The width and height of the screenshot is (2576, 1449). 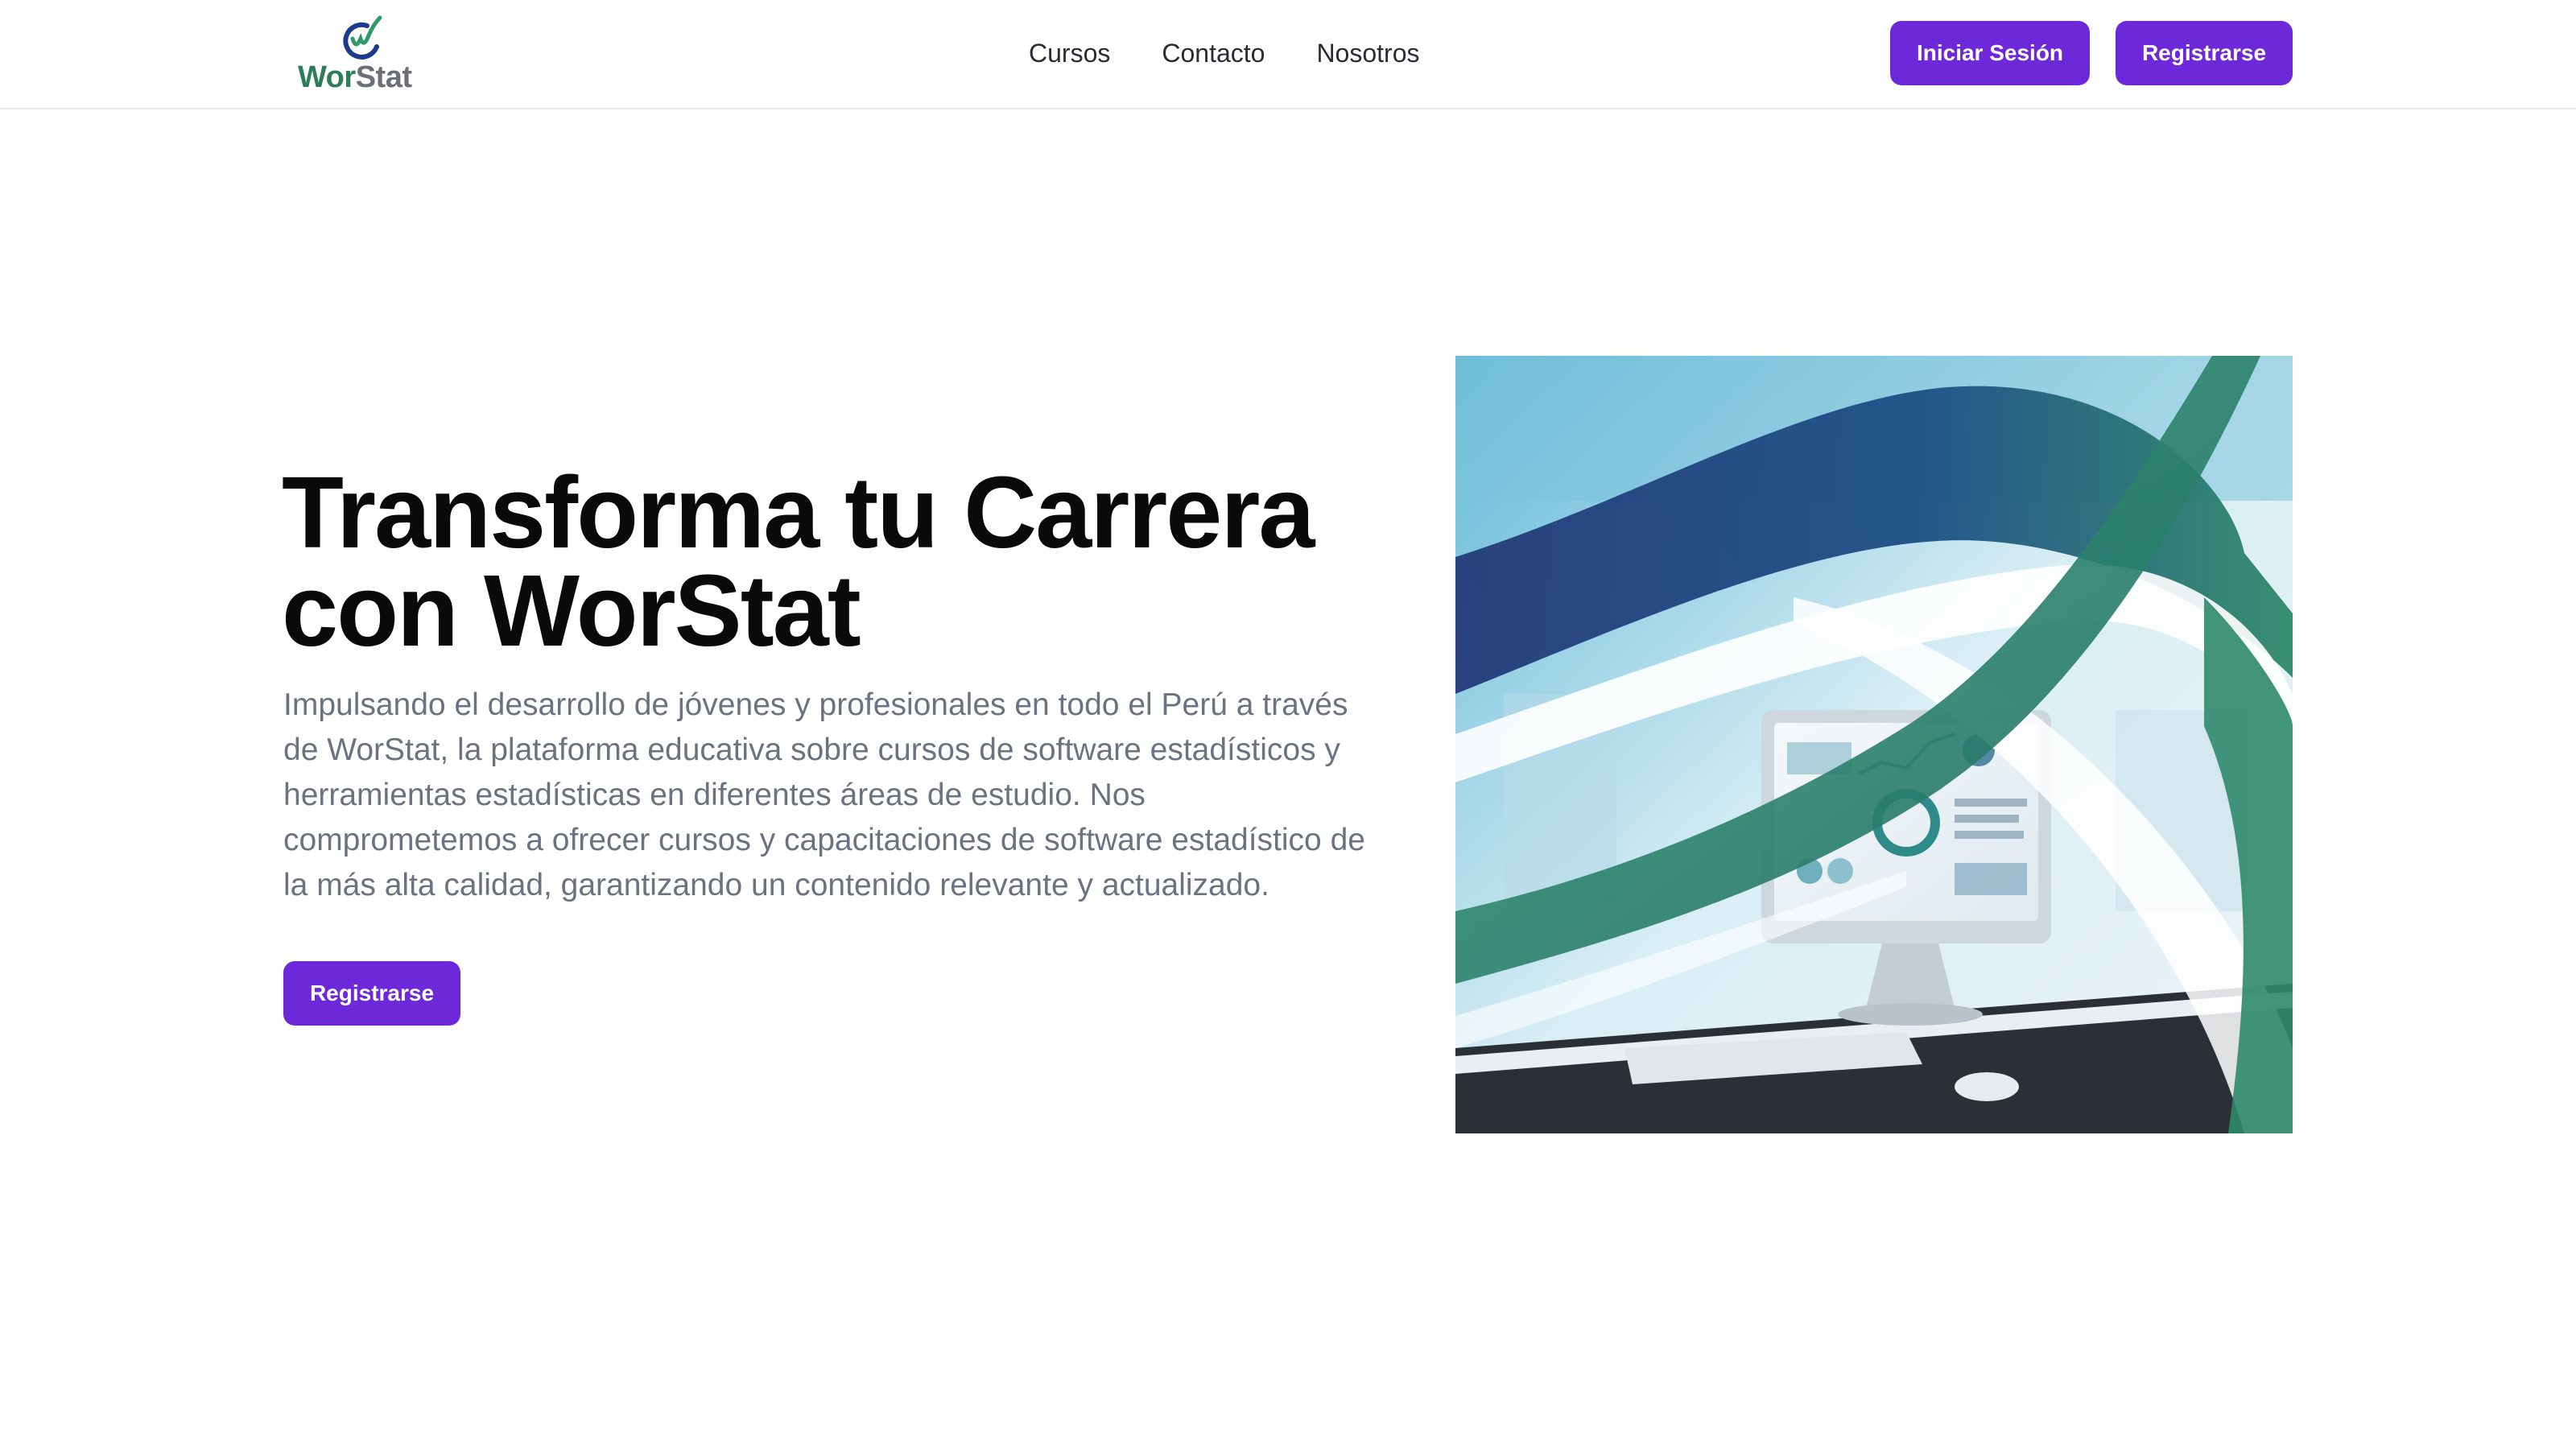 I want to click on brand-wordmark: WorStat, so click(x=355, y=77).